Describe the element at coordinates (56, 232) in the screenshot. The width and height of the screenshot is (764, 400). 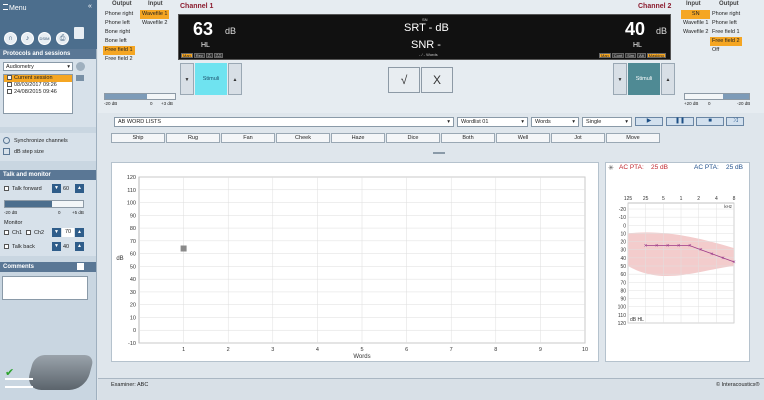
I see `monitor-down: ▼` at that location.